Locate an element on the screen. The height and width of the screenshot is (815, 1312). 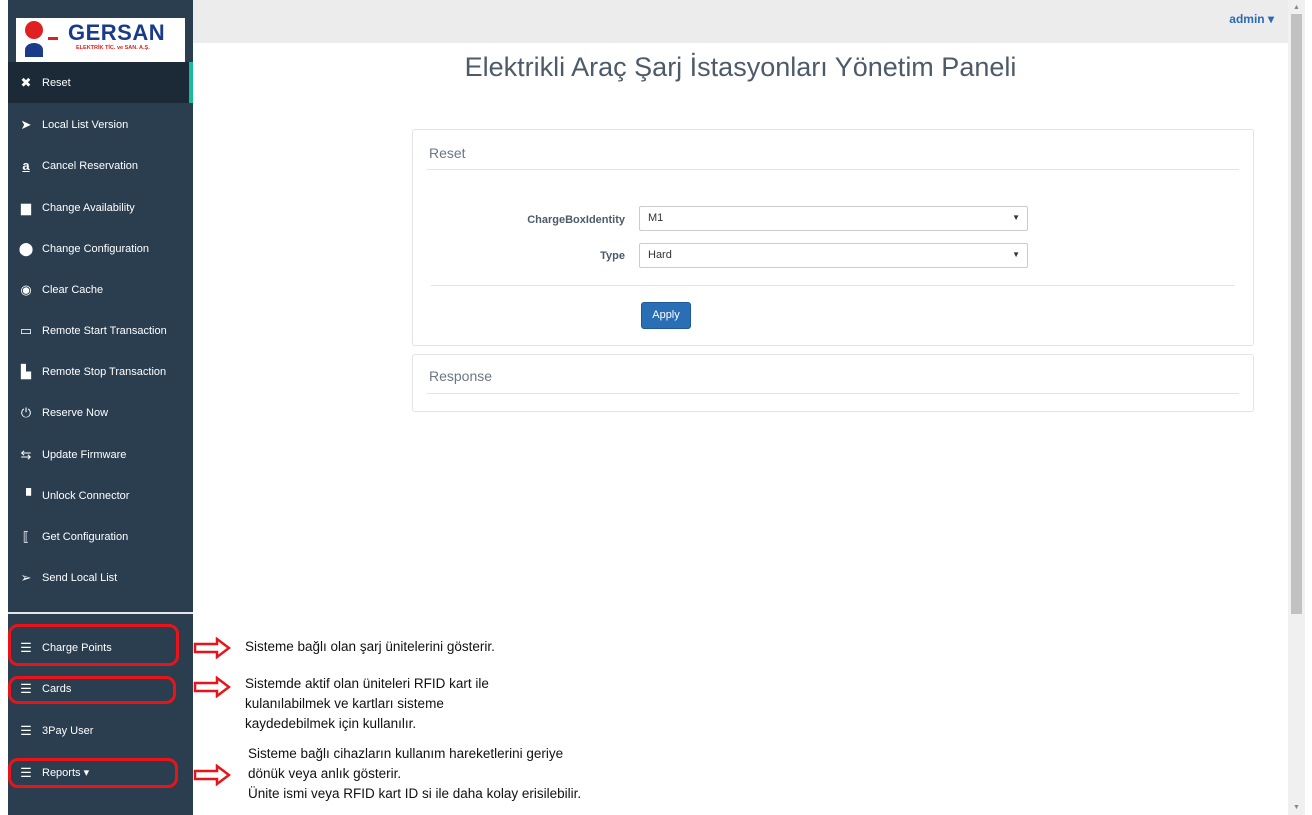
sidebar-item-remote-stop-transaction: ▙ Remote Stop Transaction is located at coordinates (100, 371).